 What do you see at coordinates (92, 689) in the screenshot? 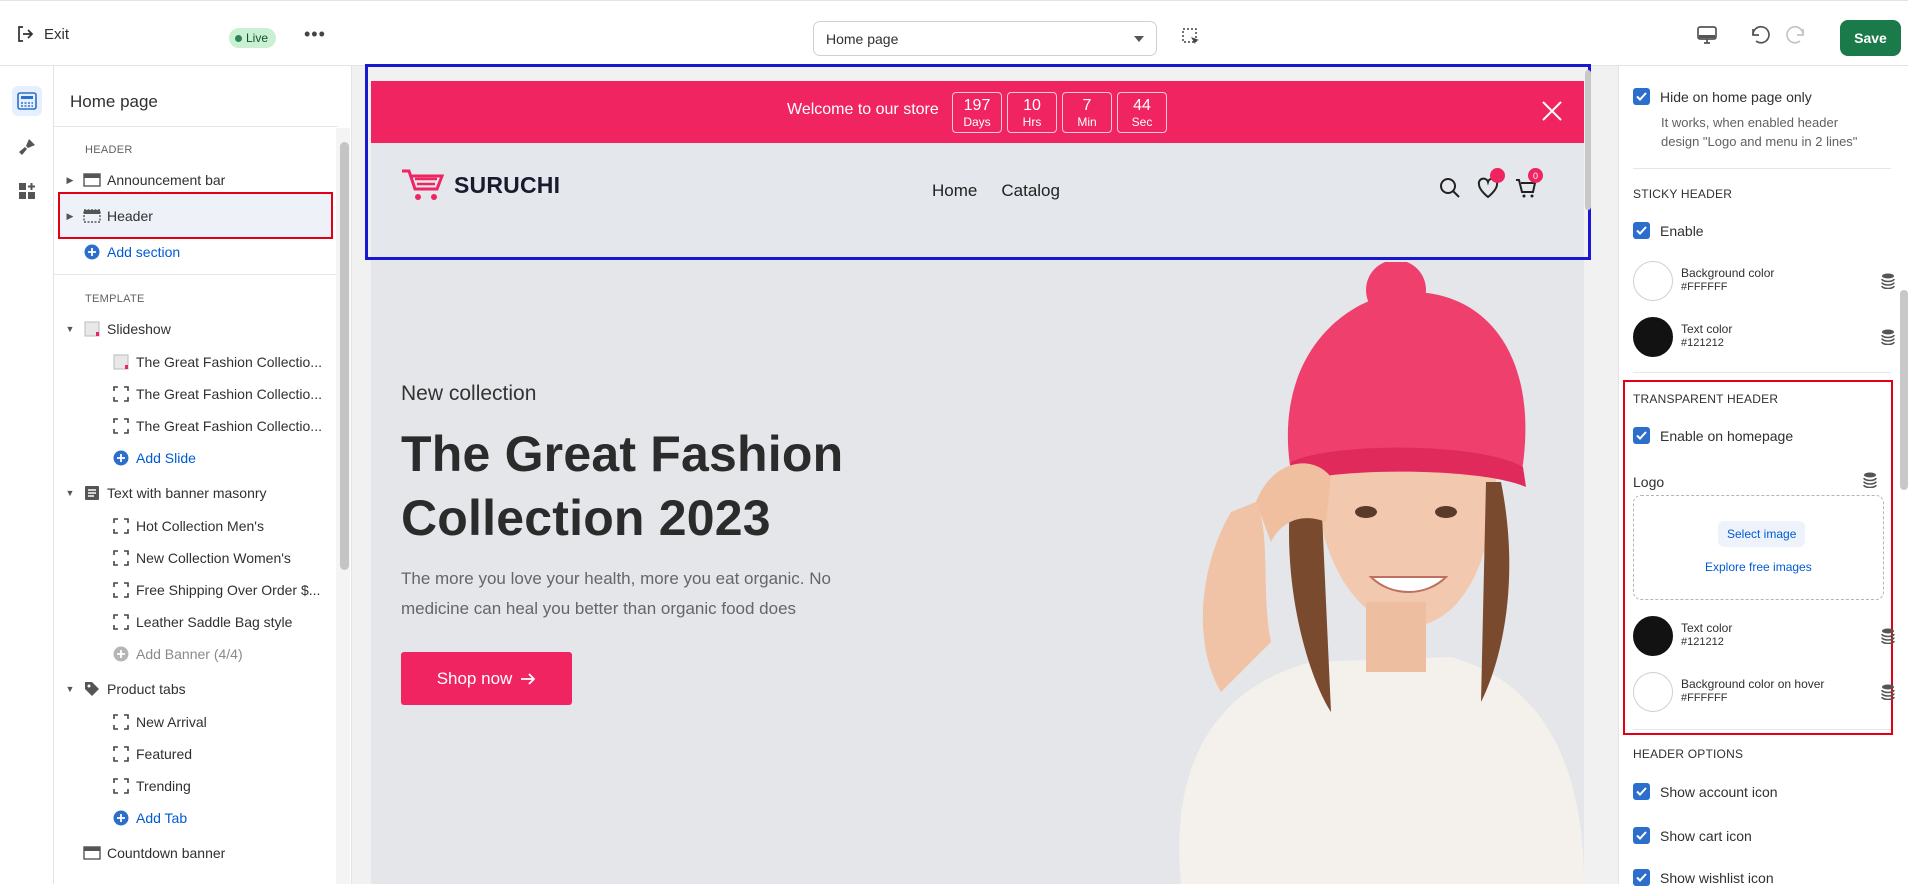
I see `tag-icon` at bounding box center [92, 689].